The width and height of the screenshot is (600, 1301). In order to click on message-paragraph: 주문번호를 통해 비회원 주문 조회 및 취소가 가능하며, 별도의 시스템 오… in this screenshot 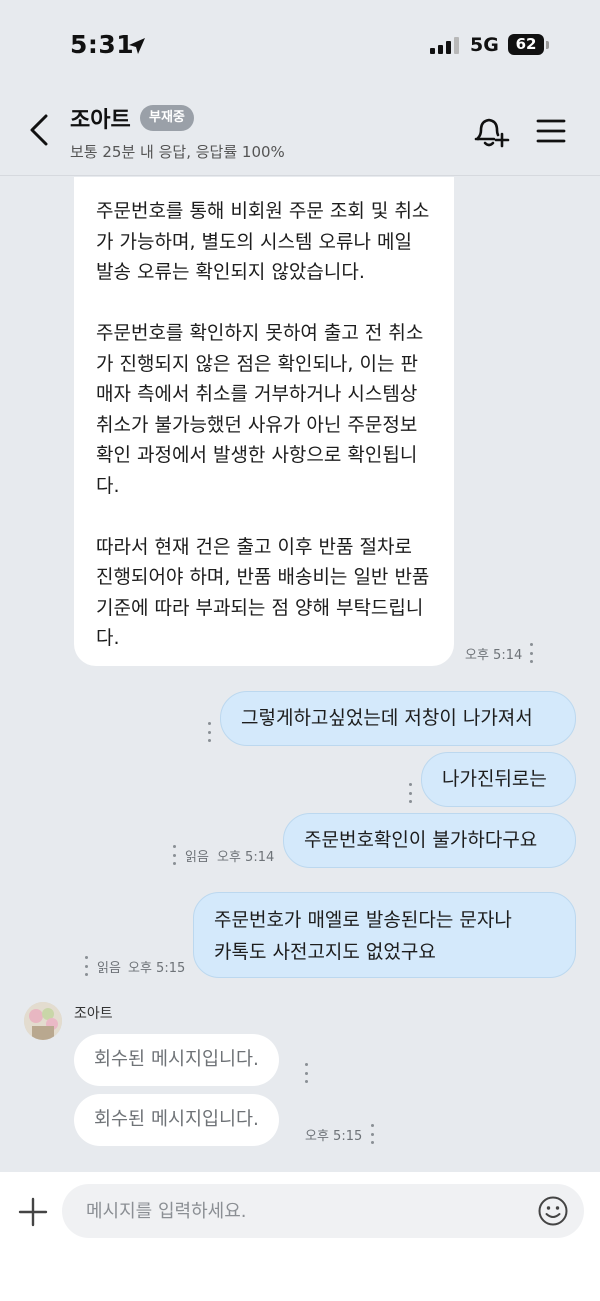, I will do `click(263, 241)`.